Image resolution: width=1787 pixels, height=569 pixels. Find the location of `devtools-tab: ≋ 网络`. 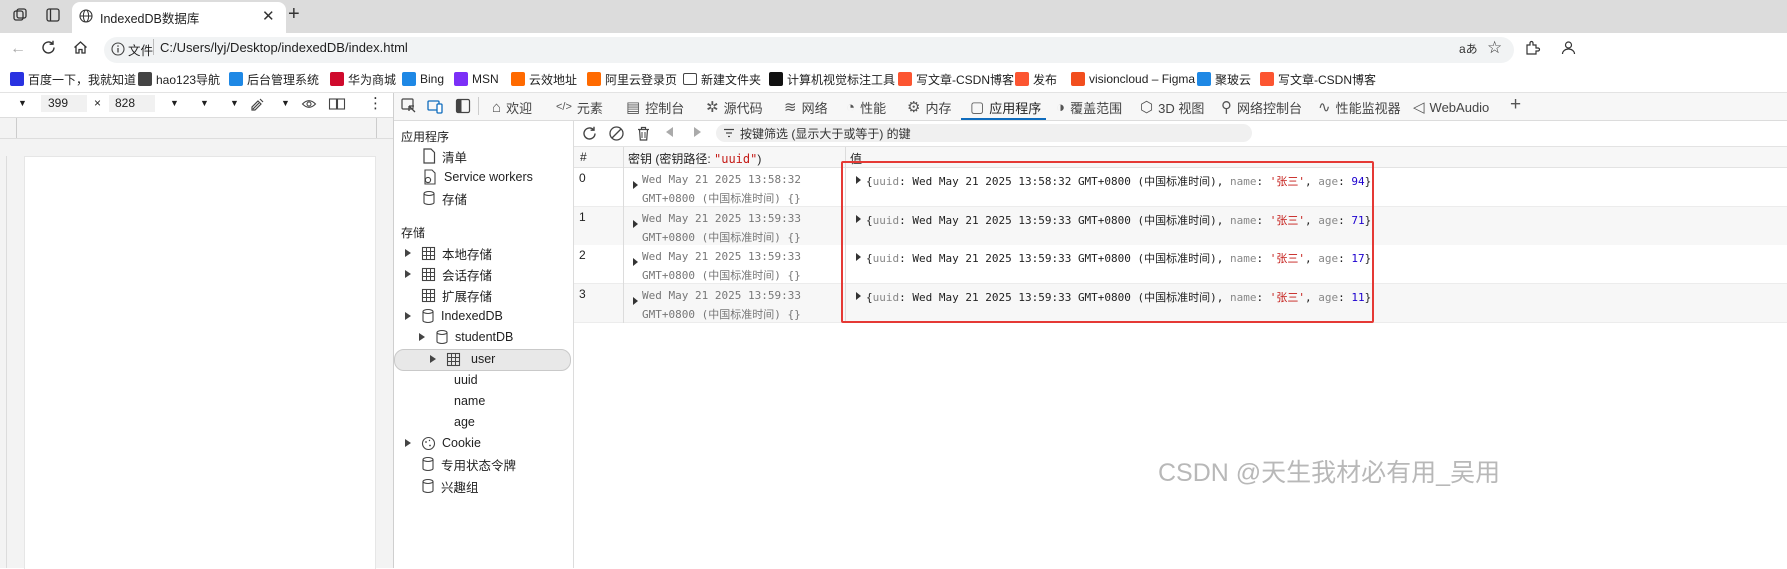

devtools-tab: ≋ 网络 is located at coordinates (806, 107).